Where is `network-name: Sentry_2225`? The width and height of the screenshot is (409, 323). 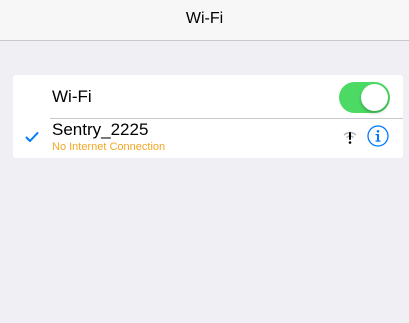
network-name: Sentry_2225 is located at coordinates (100, 129).